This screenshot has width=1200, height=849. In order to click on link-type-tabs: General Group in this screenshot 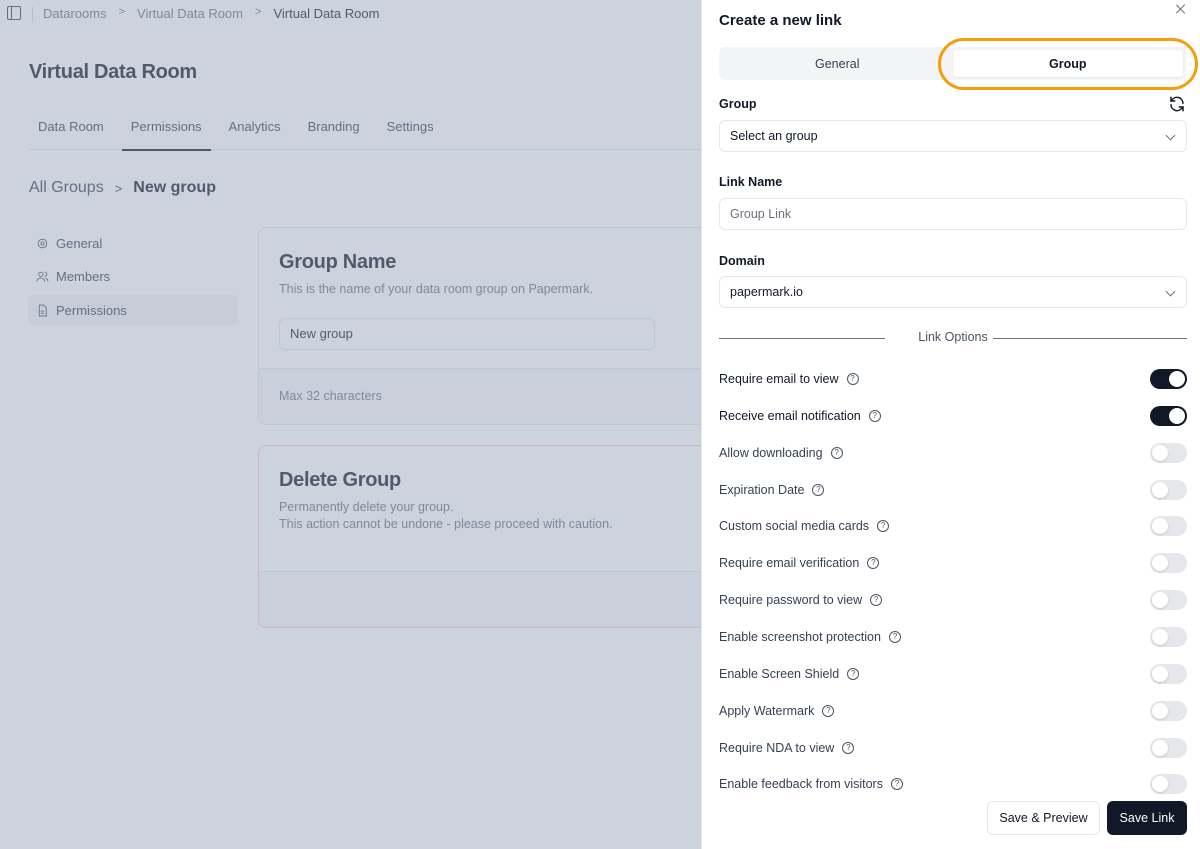, I will do `click(952, 63)`.